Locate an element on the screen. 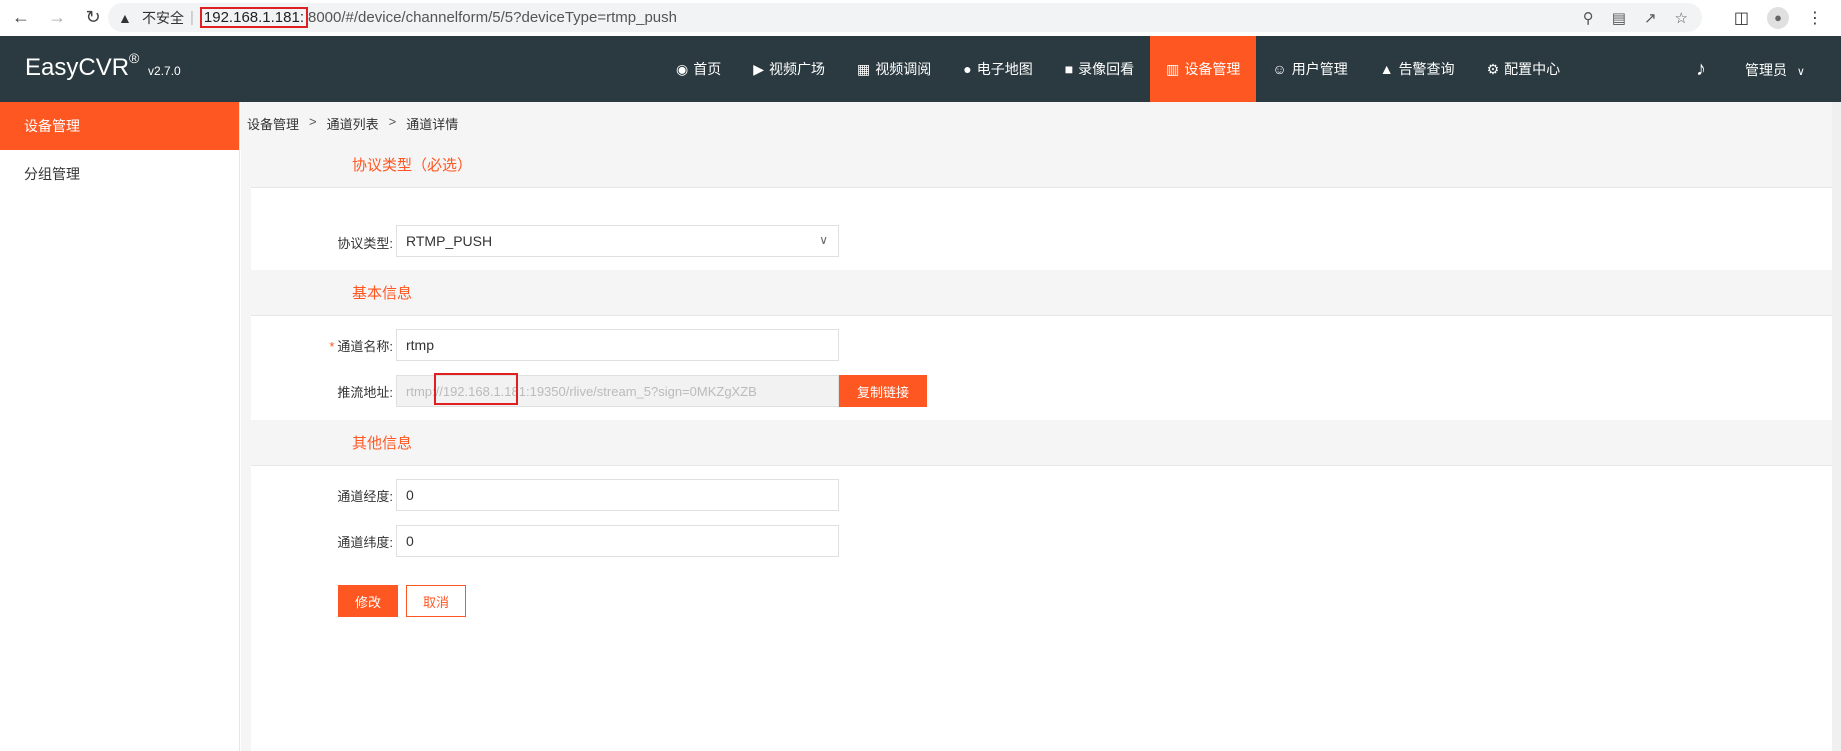 The height and width of the screenshot is (751, 1841). sidebar-item-label: 设备管理 is located at coordinates (52, 126).